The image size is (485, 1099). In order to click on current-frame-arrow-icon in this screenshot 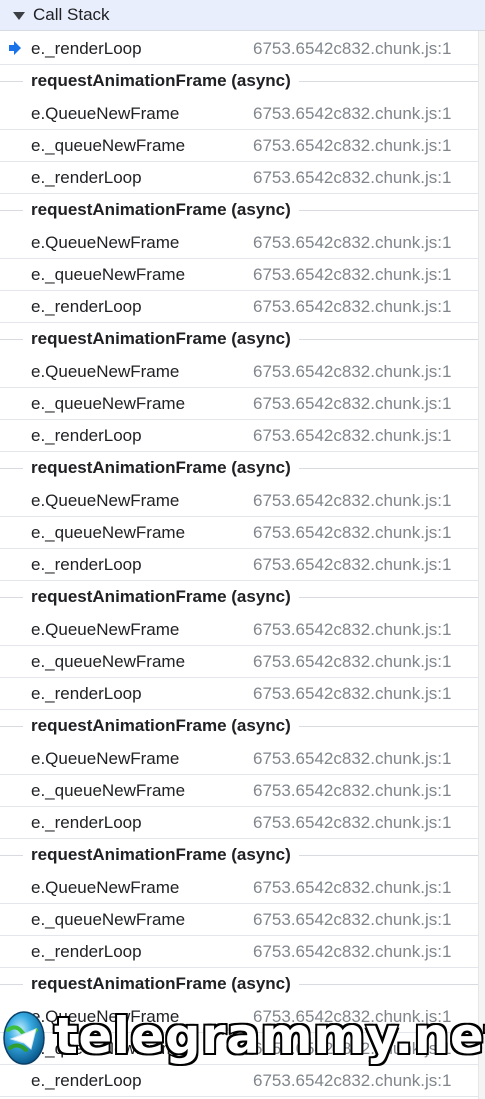, I will do `click(15, 48)`.